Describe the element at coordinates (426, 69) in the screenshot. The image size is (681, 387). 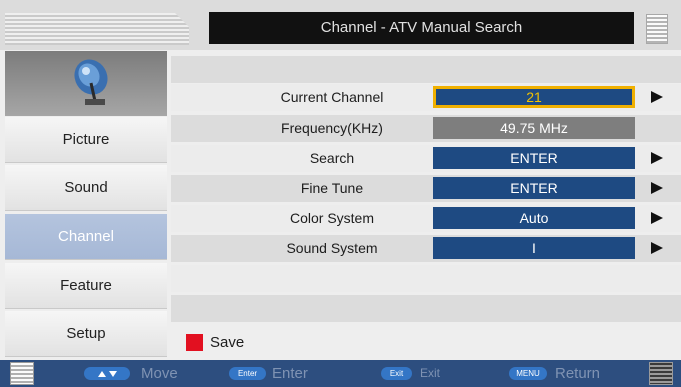
I see `spacer-row` at that location.